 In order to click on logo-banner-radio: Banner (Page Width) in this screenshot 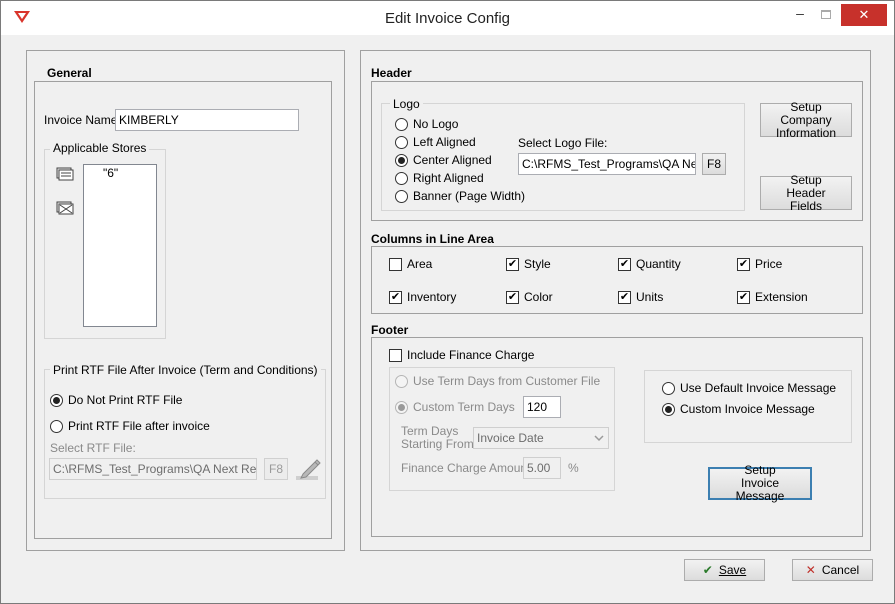, I will do `click(460, 196)`.